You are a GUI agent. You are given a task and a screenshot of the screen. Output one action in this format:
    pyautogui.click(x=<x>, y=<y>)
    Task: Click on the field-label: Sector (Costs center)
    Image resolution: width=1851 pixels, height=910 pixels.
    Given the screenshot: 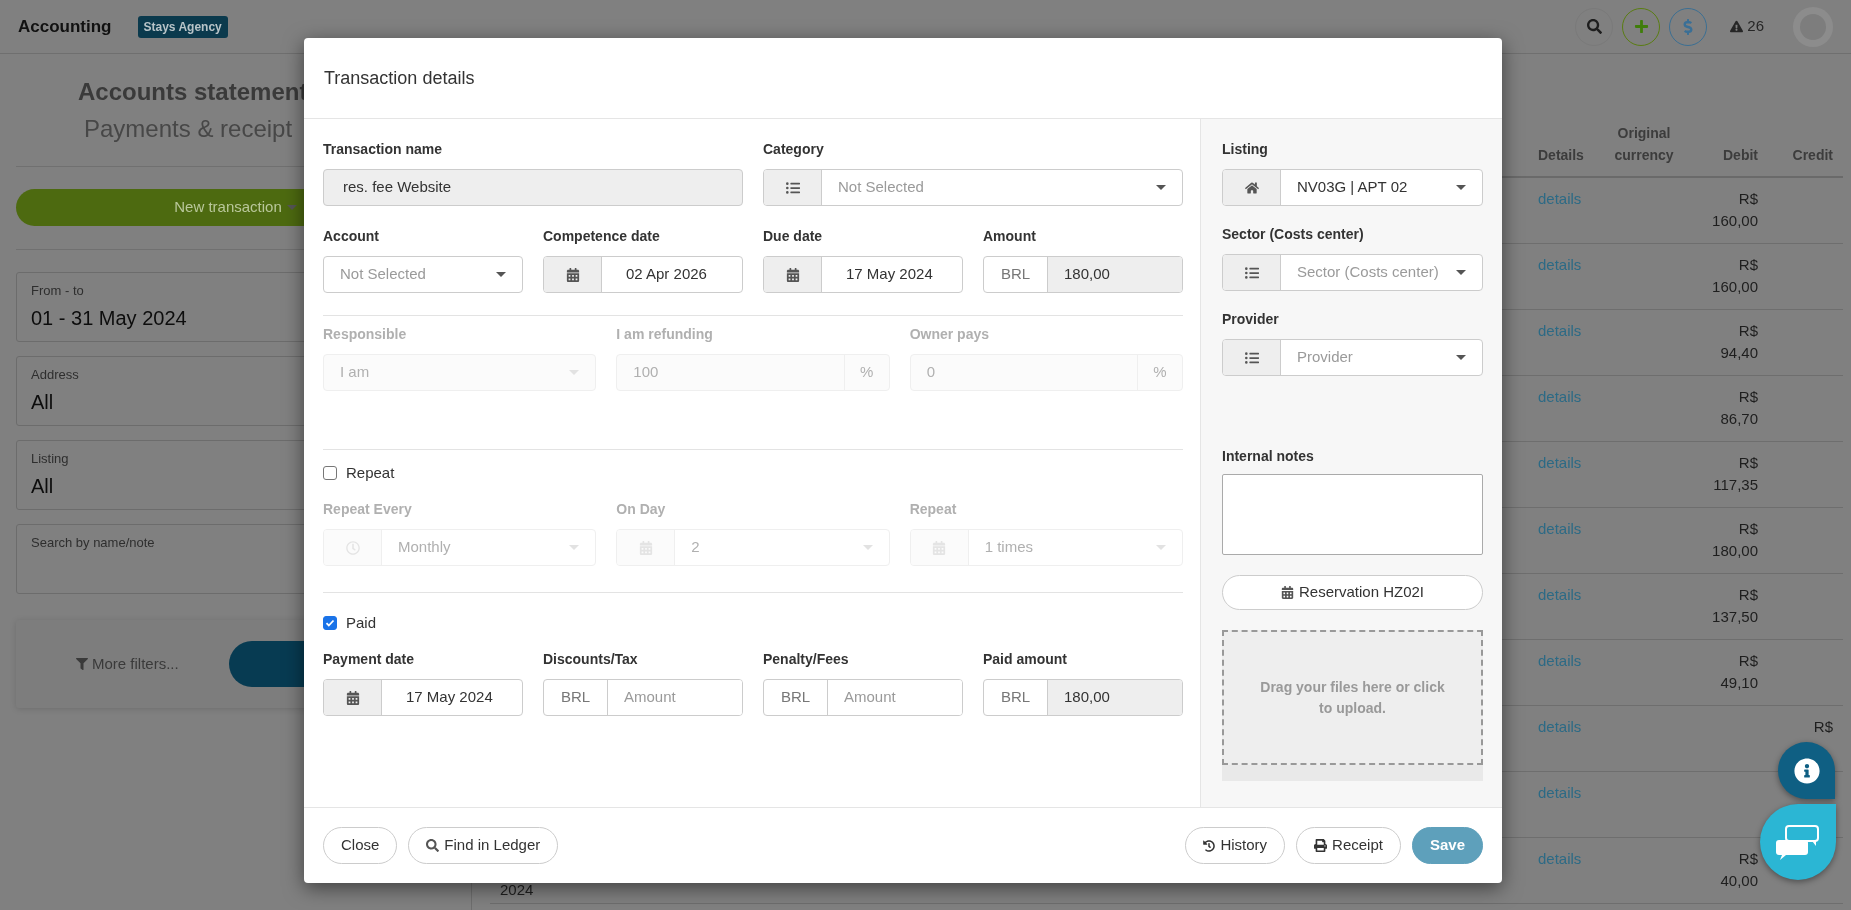 What is the action you would take?
    pyautogui.click(x=1293, y=234)
    